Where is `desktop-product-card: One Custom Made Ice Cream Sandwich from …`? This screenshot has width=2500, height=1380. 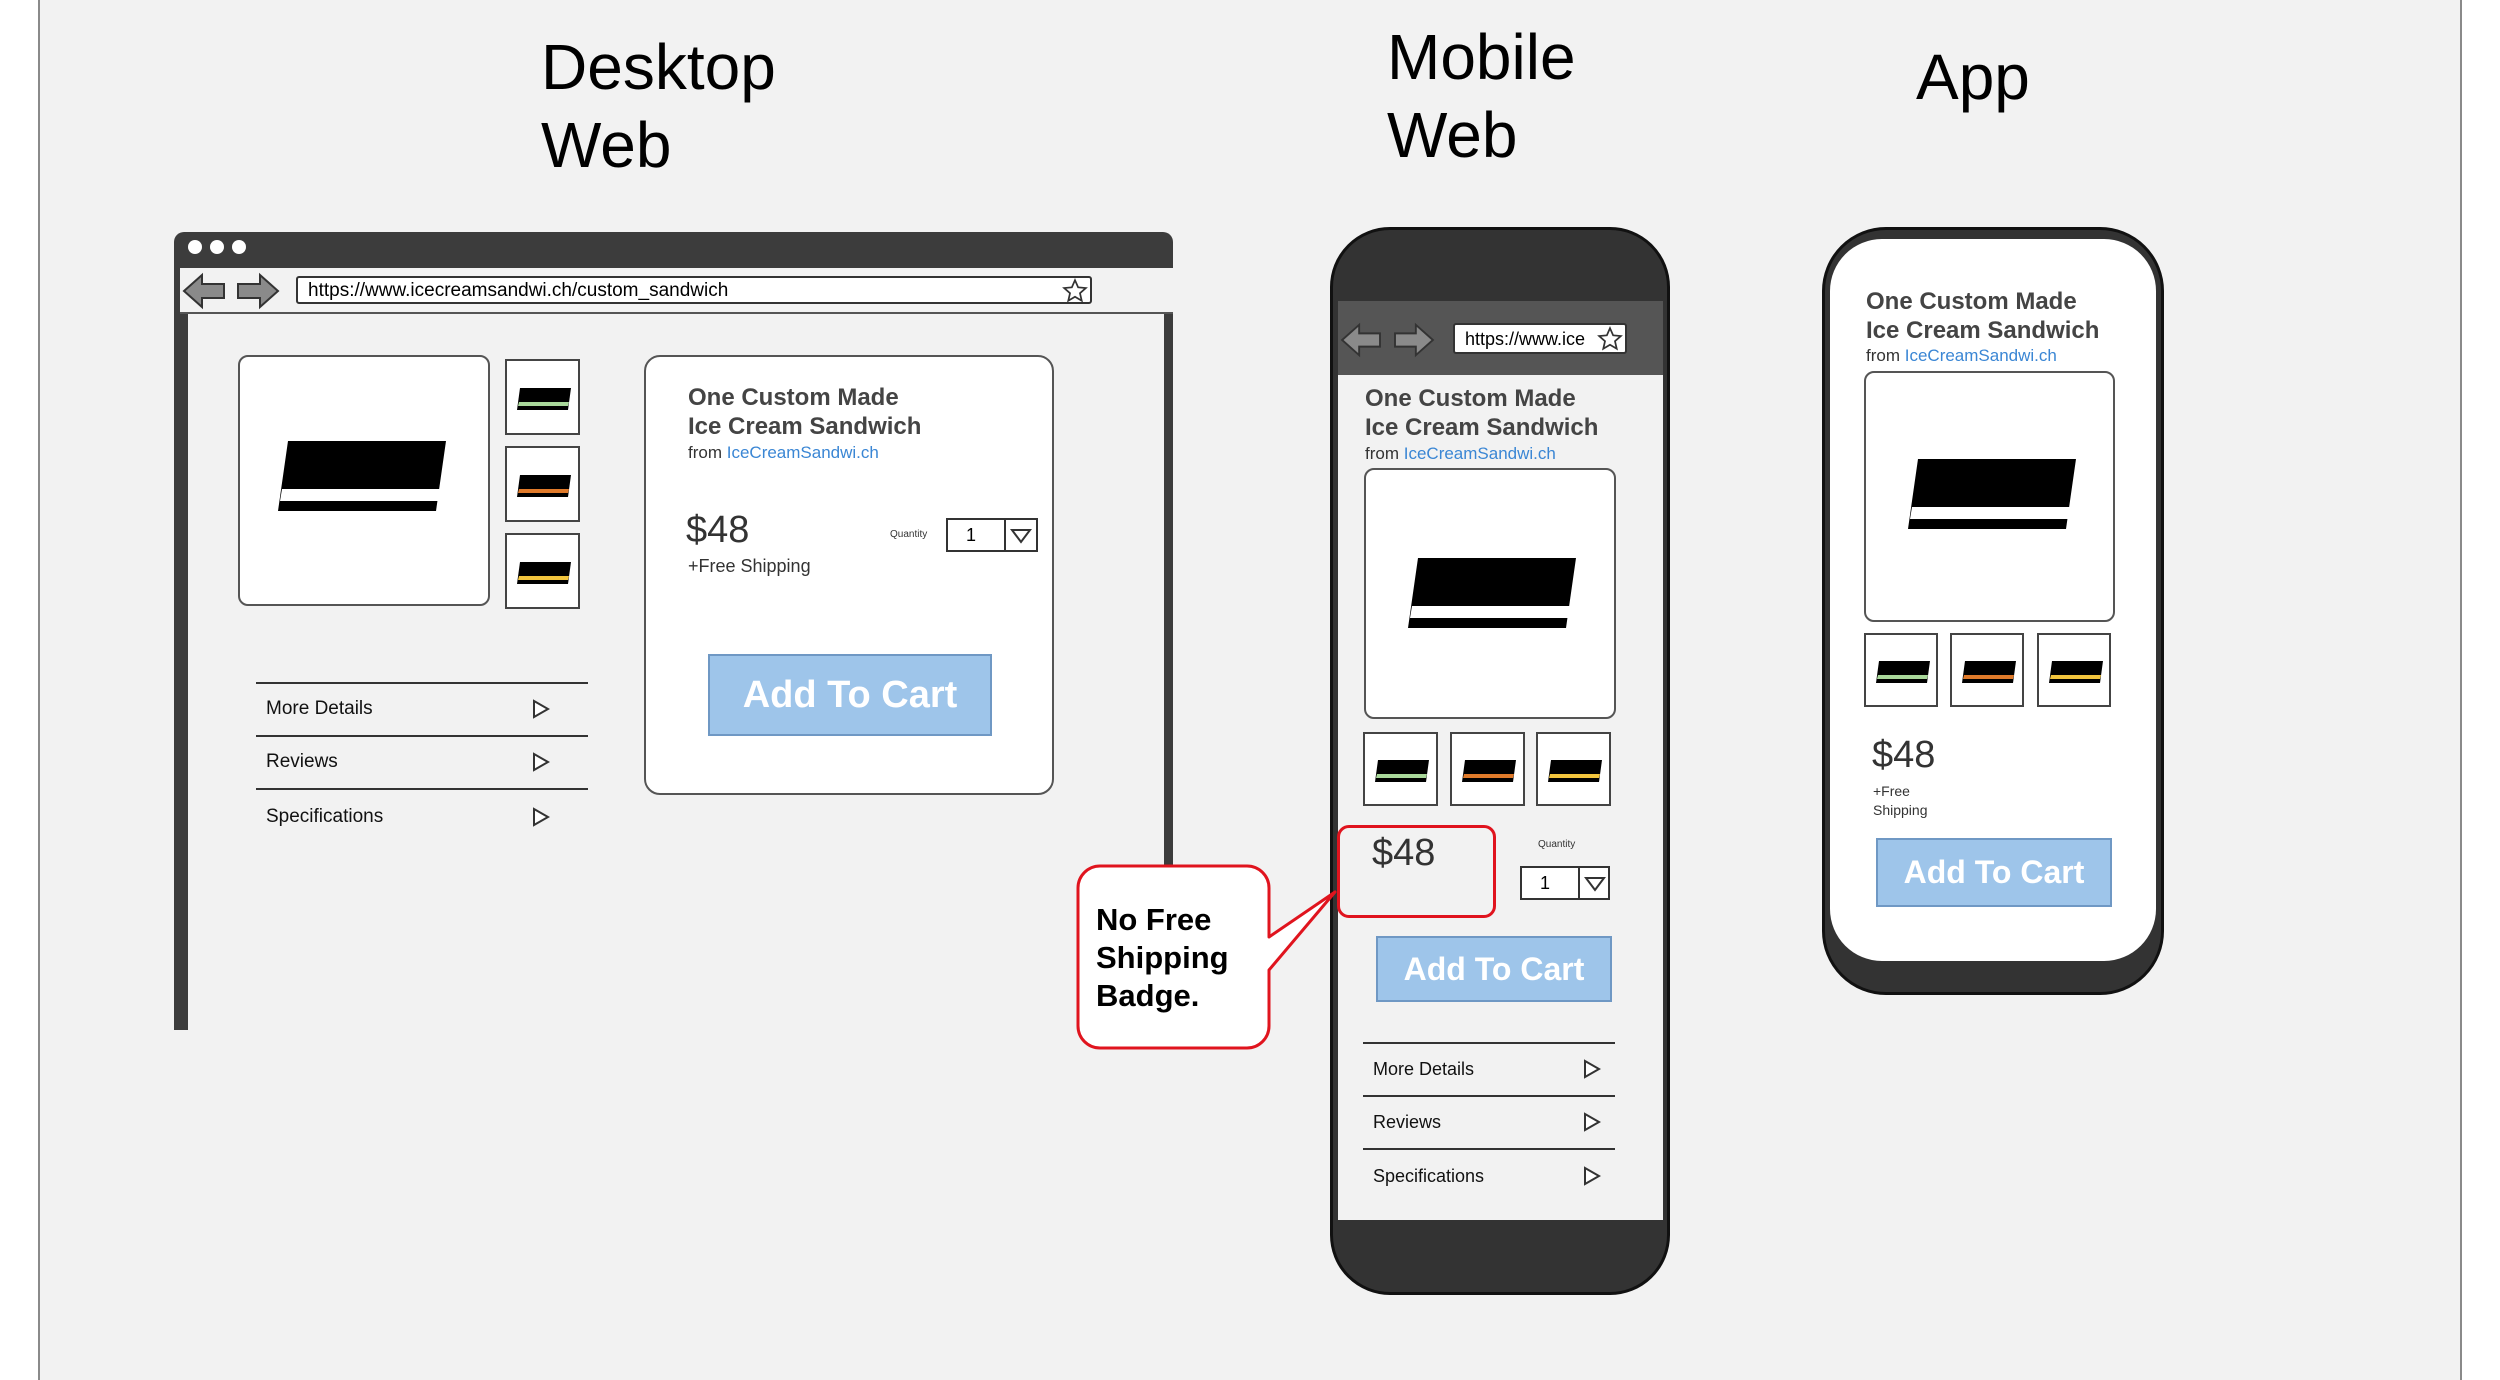 desktop-product-card: One Custom Made Ice Cream Sandwich from … is located at coordinates (849, 575).